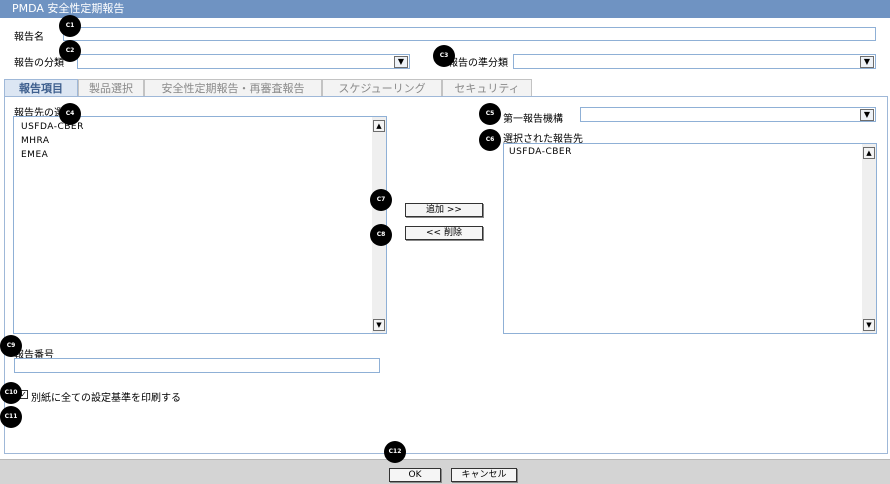  What do you see at coordinates (444, 233) in the screenshot?
I see `remove-button: << 削除` at bounding box center [444, 233].